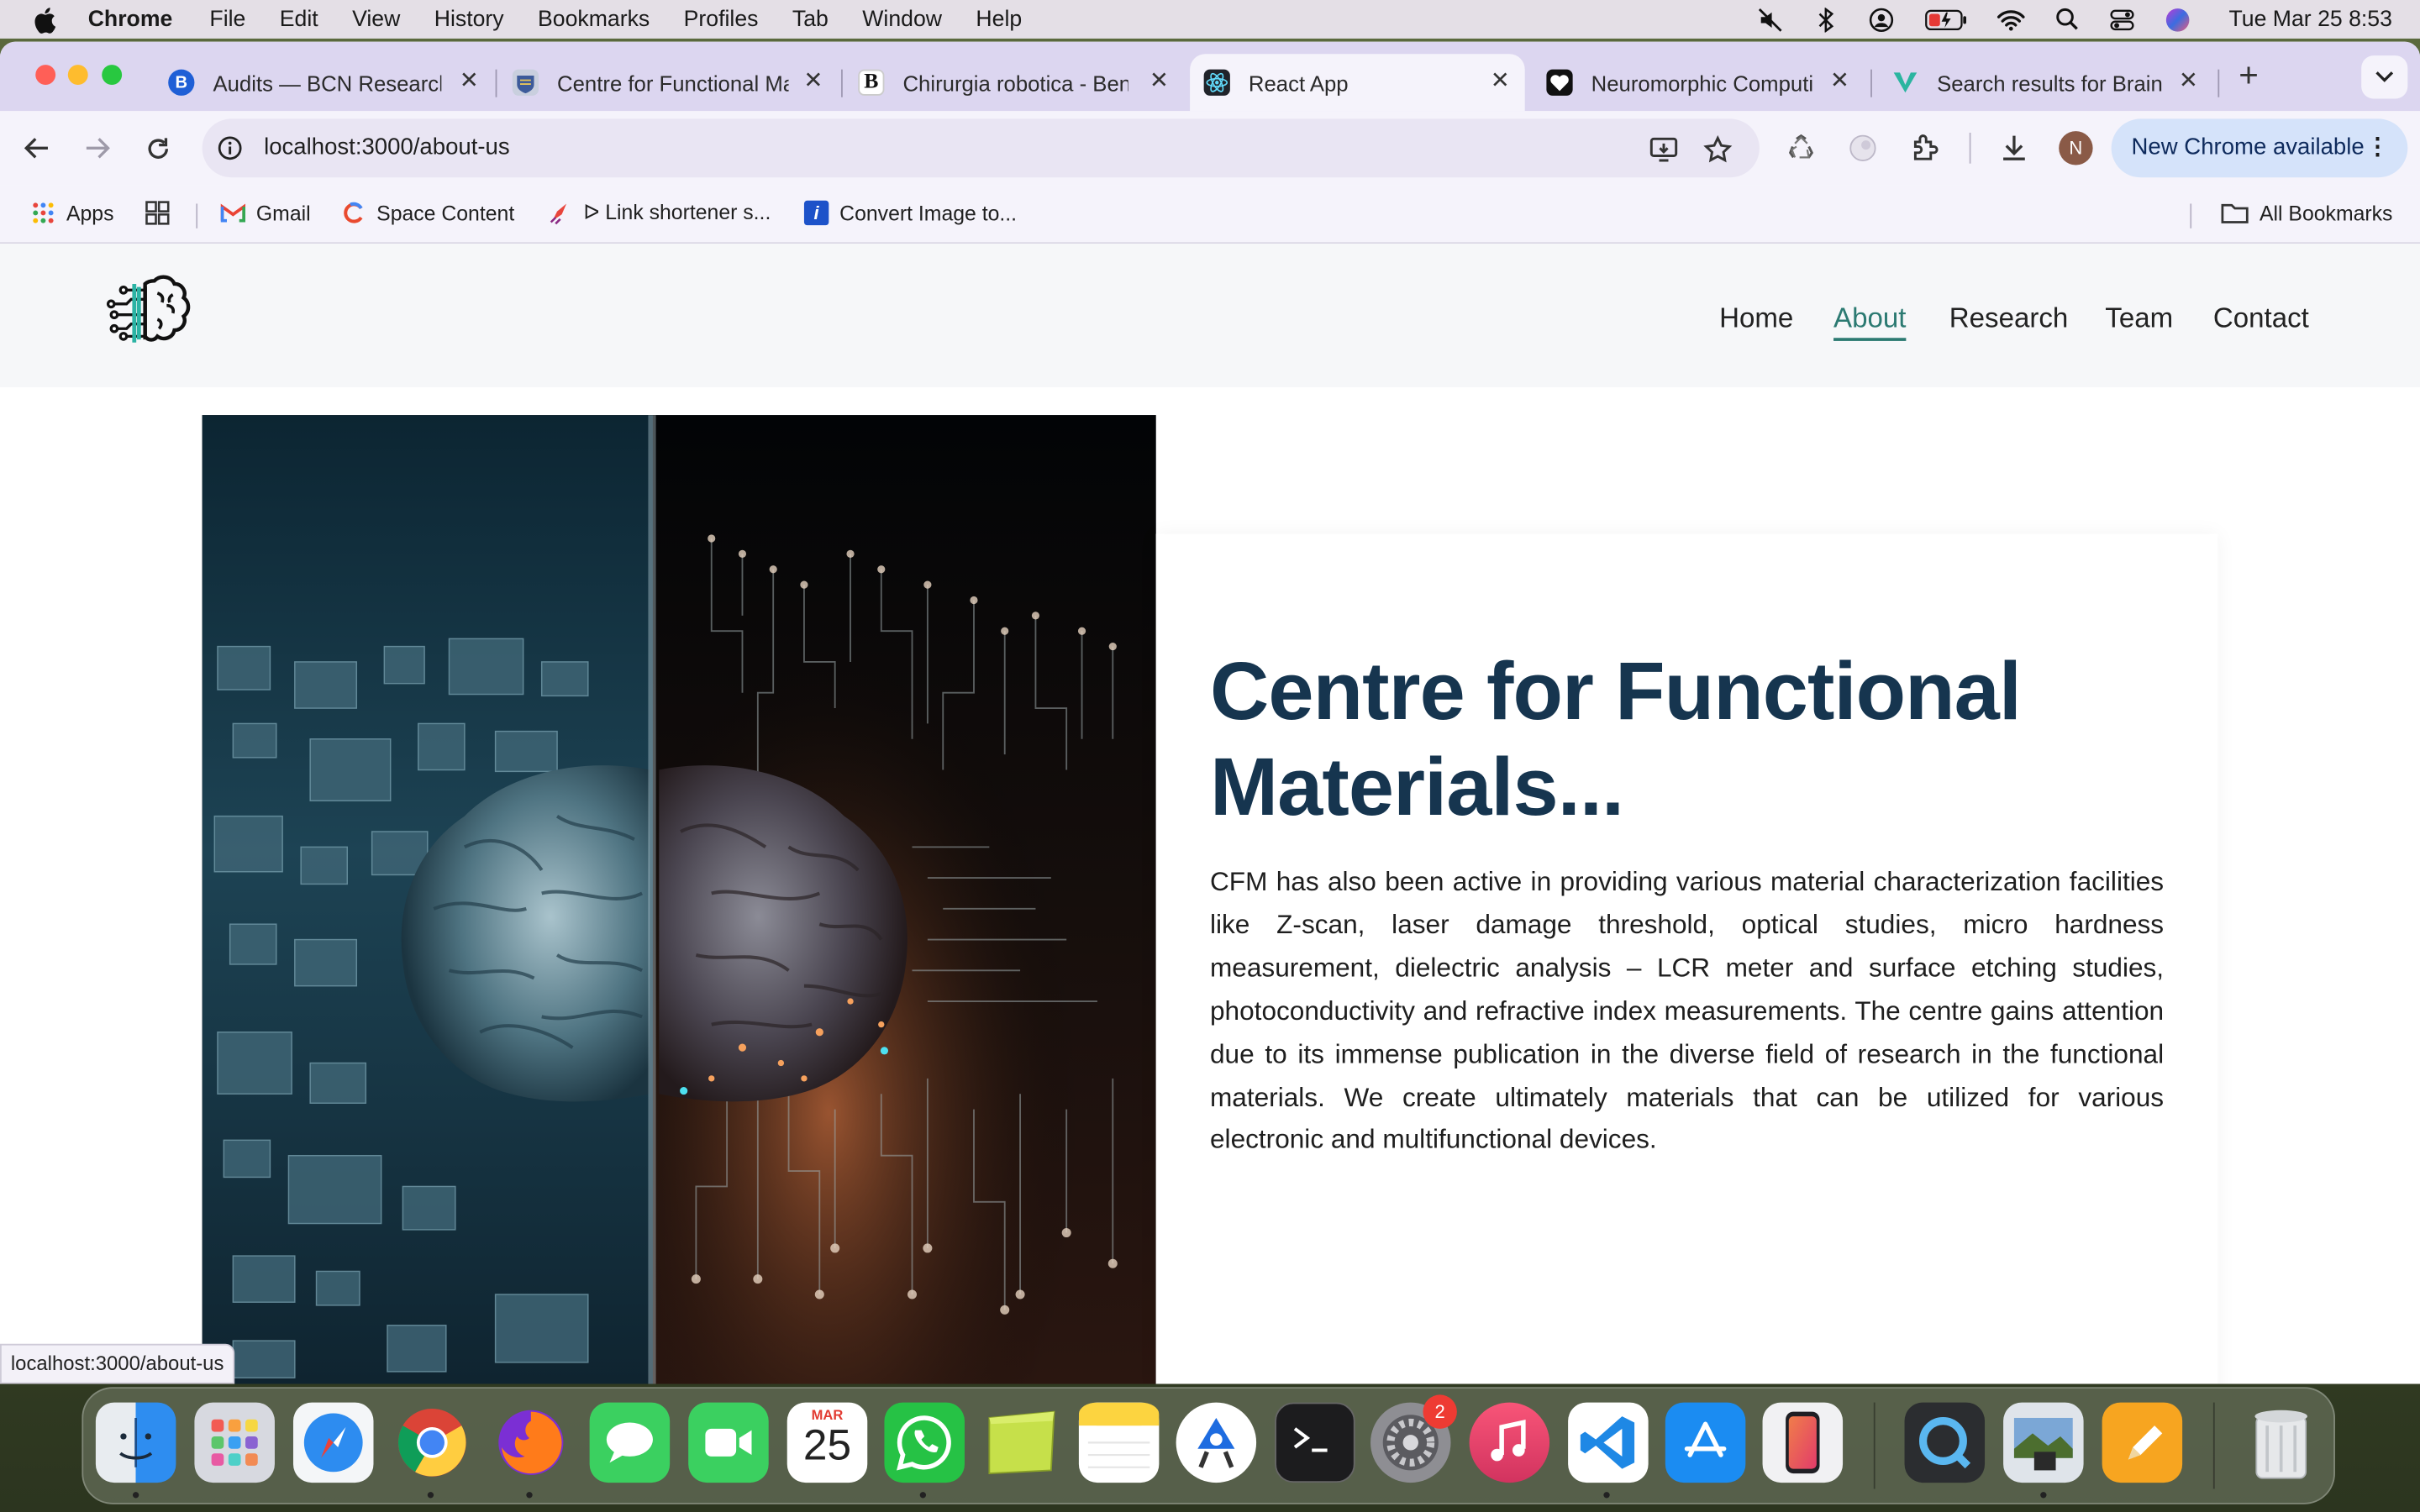  I want to click on menu-view: View, so click(376, 19).